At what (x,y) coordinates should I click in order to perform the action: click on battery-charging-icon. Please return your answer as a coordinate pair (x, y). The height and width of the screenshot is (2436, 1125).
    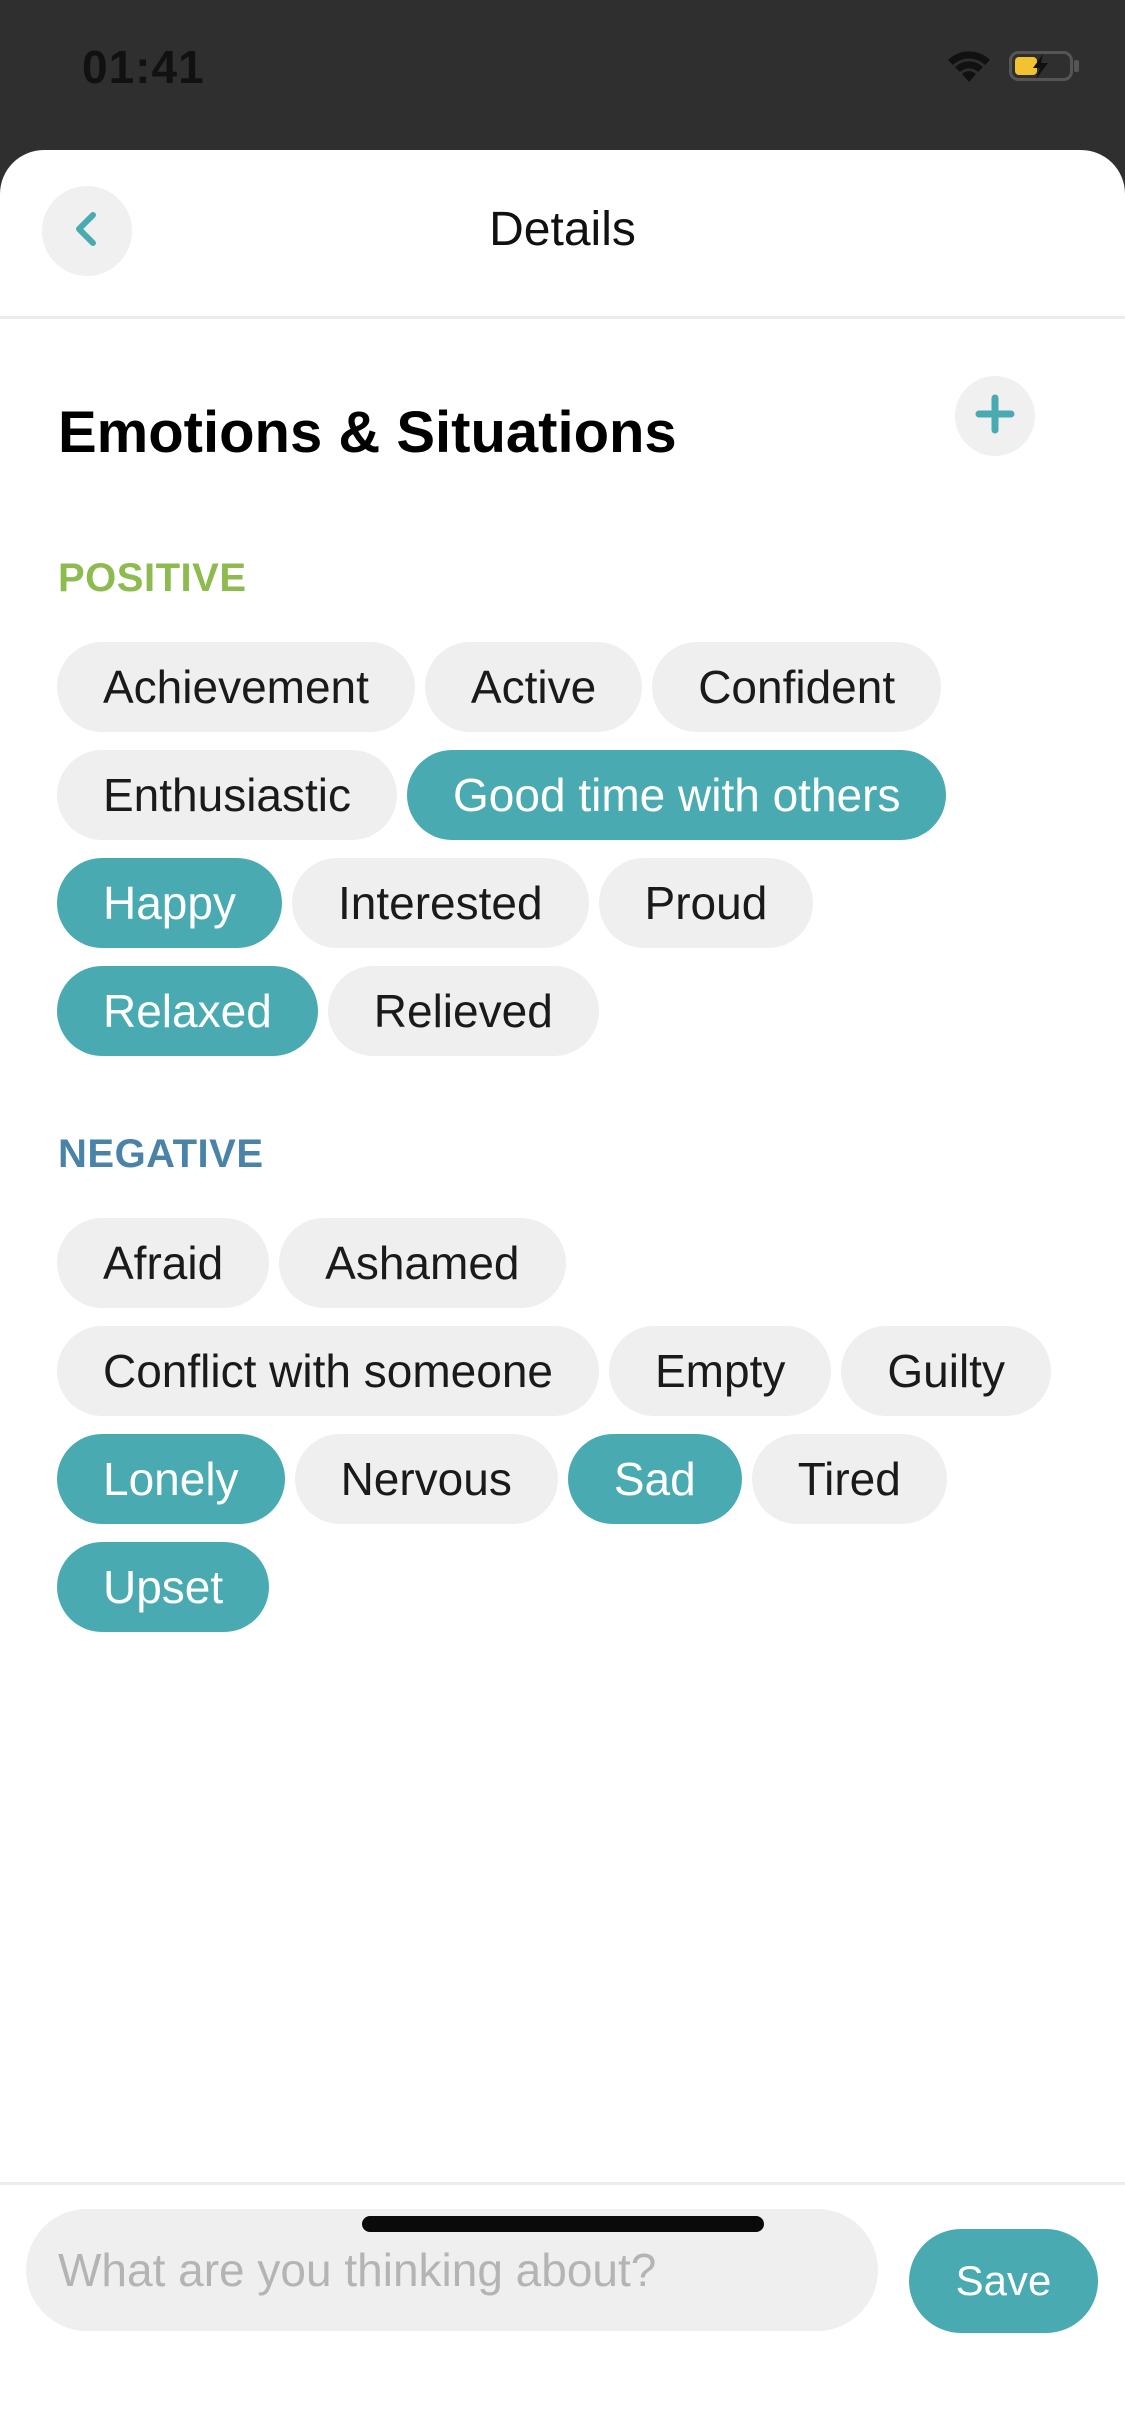
    Looking at the image, I should click on (1045, 68).